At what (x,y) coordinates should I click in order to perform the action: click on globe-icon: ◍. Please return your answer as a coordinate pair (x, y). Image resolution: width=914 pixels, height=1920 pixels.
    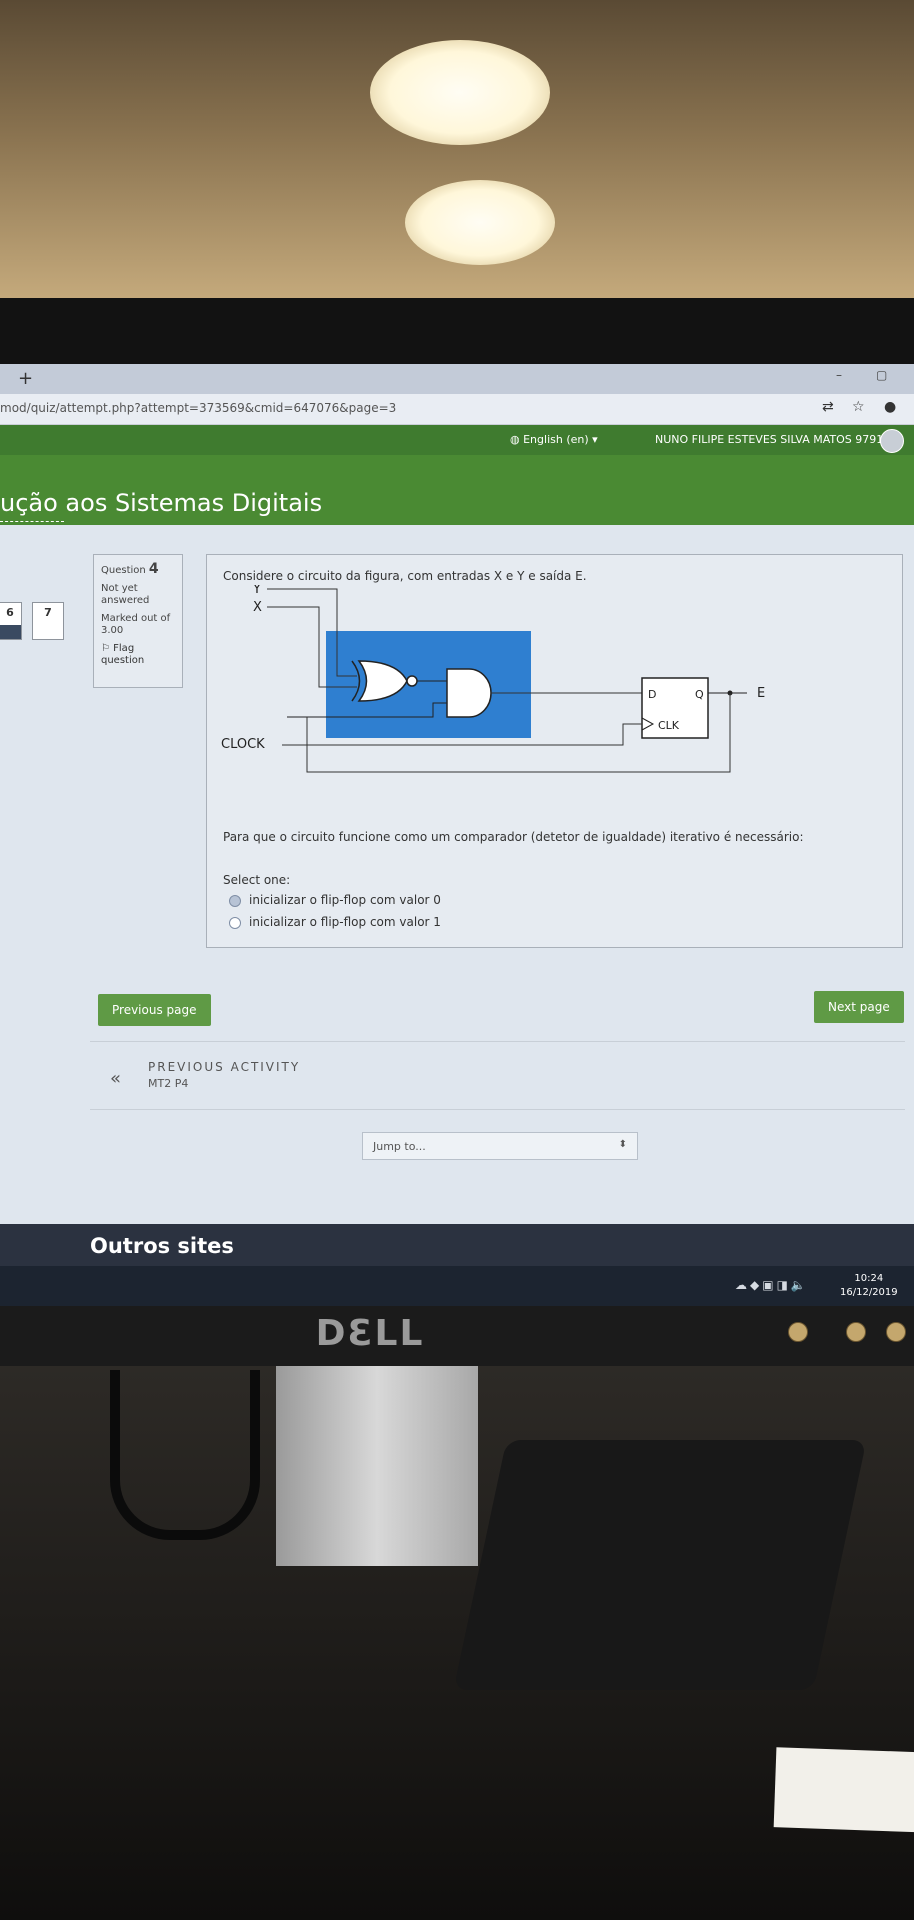
    Looking at the image, I should click on (517, 439).